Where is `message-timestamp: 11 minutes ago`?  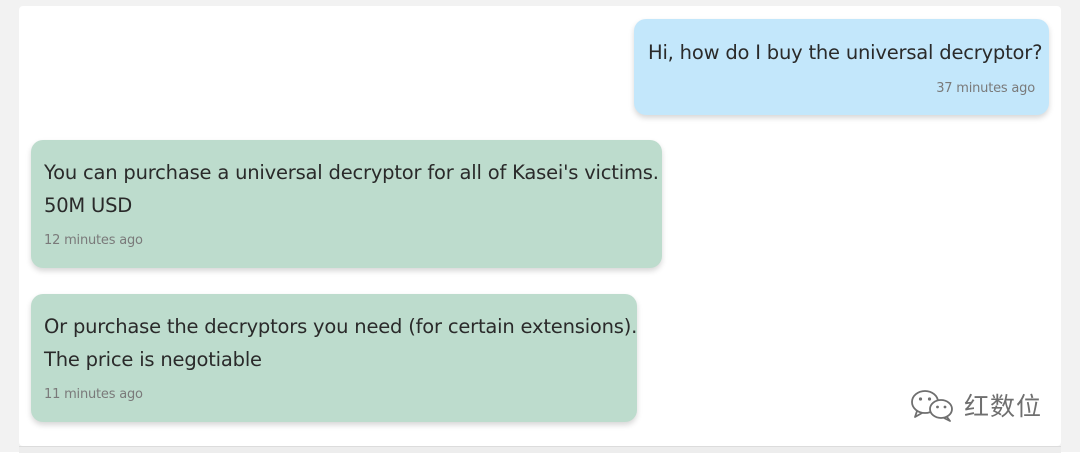 message-timestamp: 11 minutes ago is located at coordinates (93, 394).